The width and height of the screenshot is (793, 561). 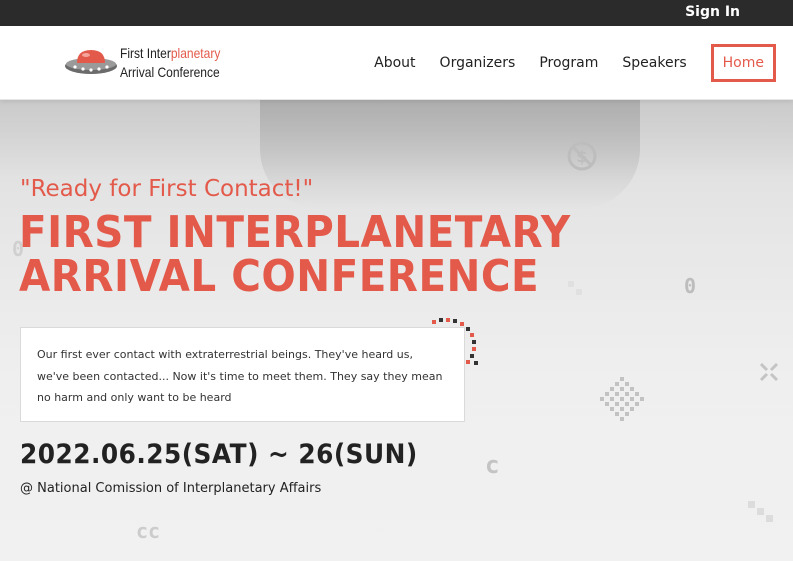 I want to click on nav-item-home: Home, so click(x=743, y=63).